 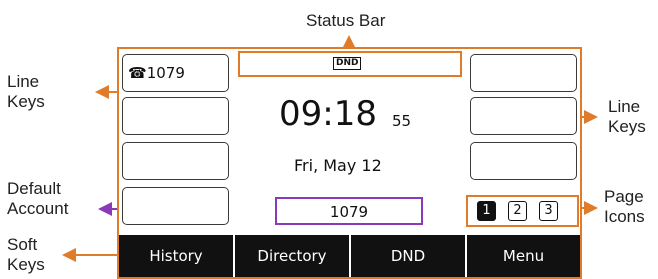 What do you see at coordinates (346, 20) in the screenshot?
I see `status-bar-callout: Status Bar` at bounding box center [346, 20].